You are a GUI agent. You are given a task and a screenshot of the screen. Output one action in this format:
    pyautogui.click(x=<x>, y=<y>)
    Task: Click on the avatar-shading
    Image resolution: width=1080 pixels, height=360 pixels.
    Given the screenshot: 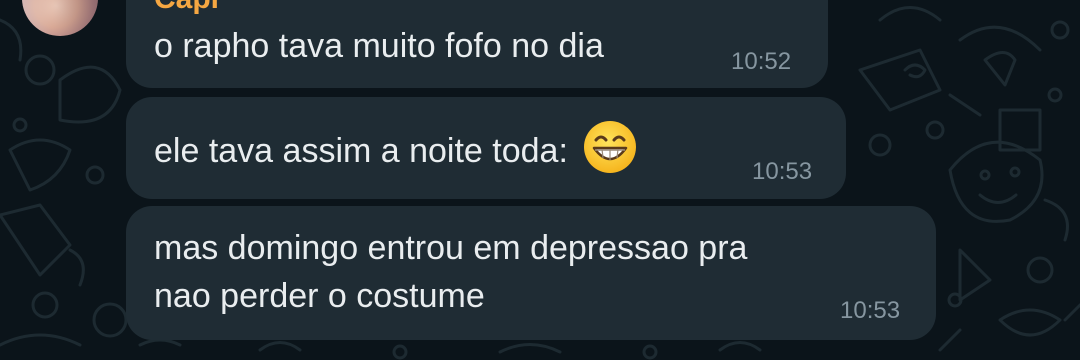 What is the action you would take?
    pyautogui.click(x=60, y=18)
    